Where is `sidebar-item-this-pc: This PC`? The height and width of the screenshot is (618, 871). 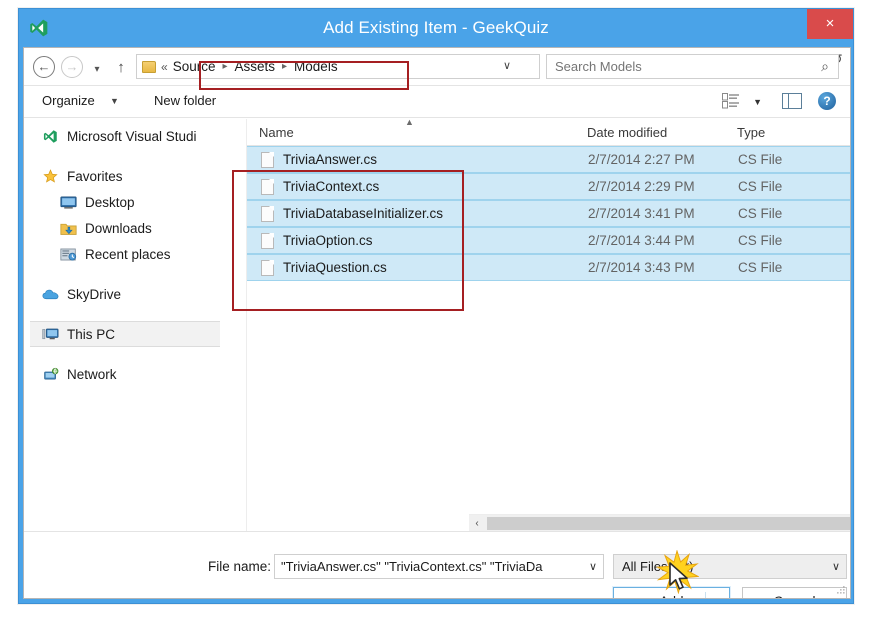
sidebar-item-this-pc: This PC is located at coordinates (125, 334).